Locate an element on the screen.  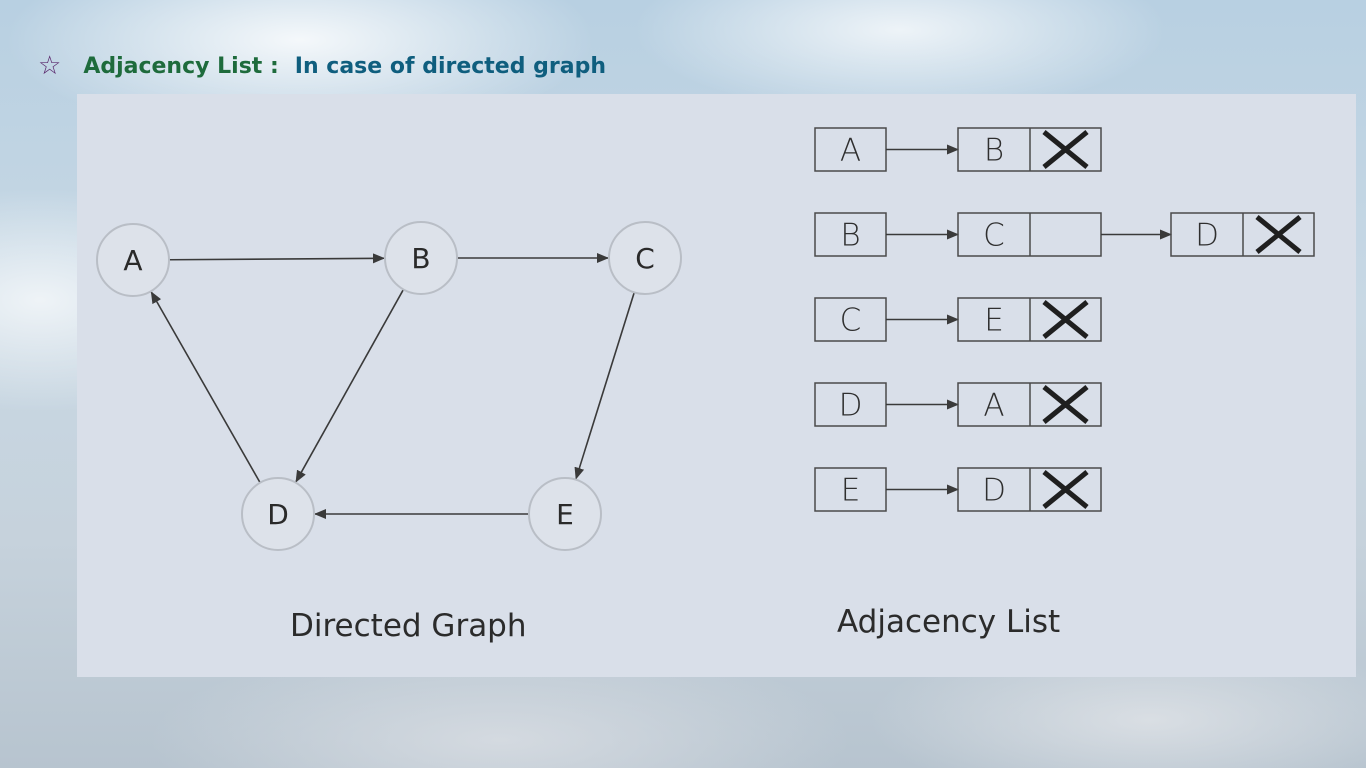
node-label: B is located at coordinates (420, 258).